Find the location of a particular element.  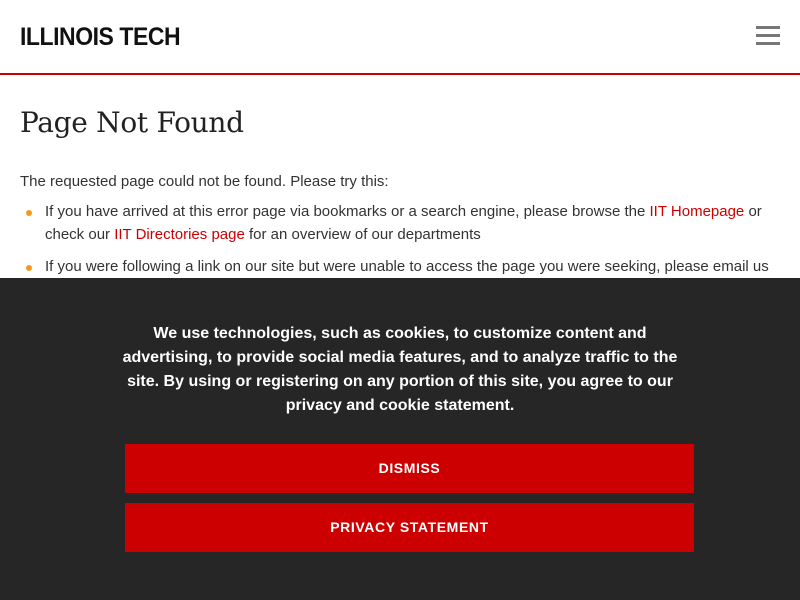

hamburger-menu-icon is located at coordinates (768, 36).